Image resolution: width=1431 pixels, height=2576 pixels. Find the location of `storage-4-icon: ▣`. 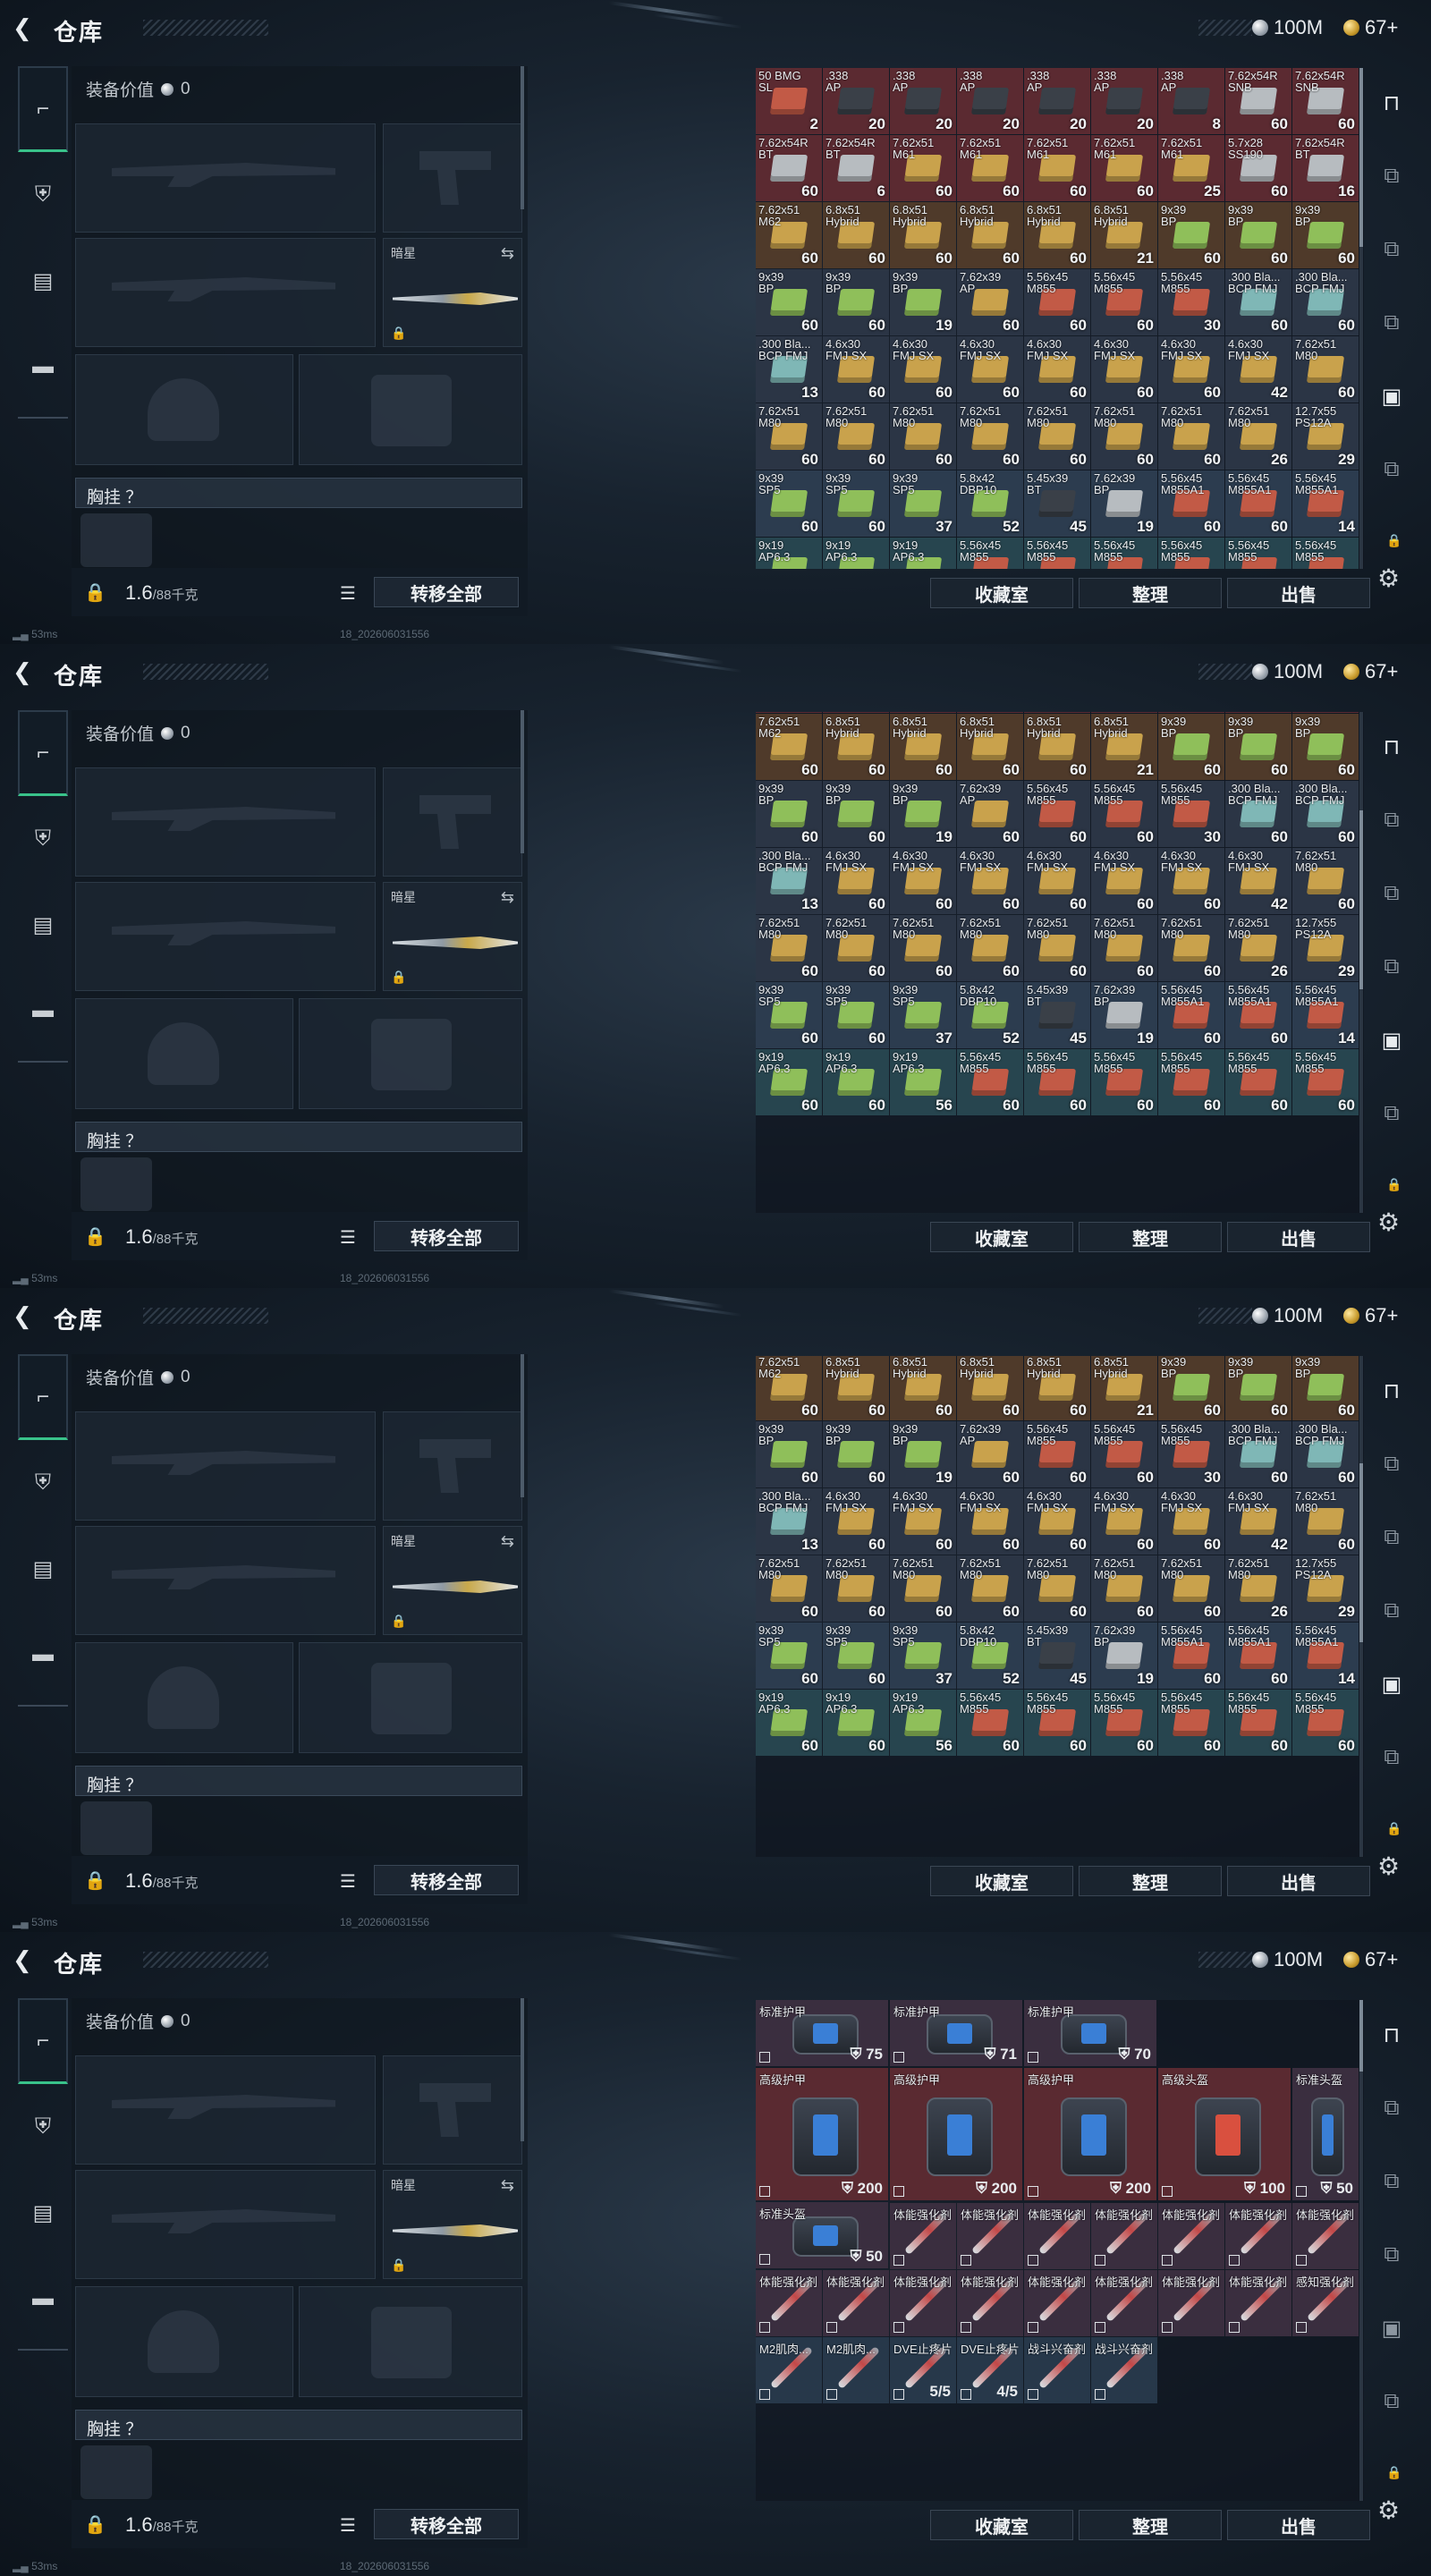

storage-4-icon: ▣ is located at coordinates (1392, 1684).